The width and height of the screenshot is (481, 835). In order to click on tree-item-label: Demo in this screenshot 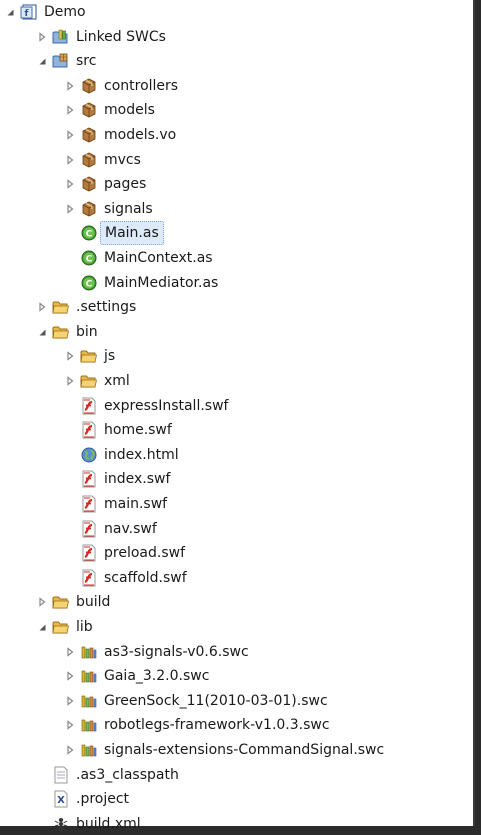, I will do `click(65, 12)`.